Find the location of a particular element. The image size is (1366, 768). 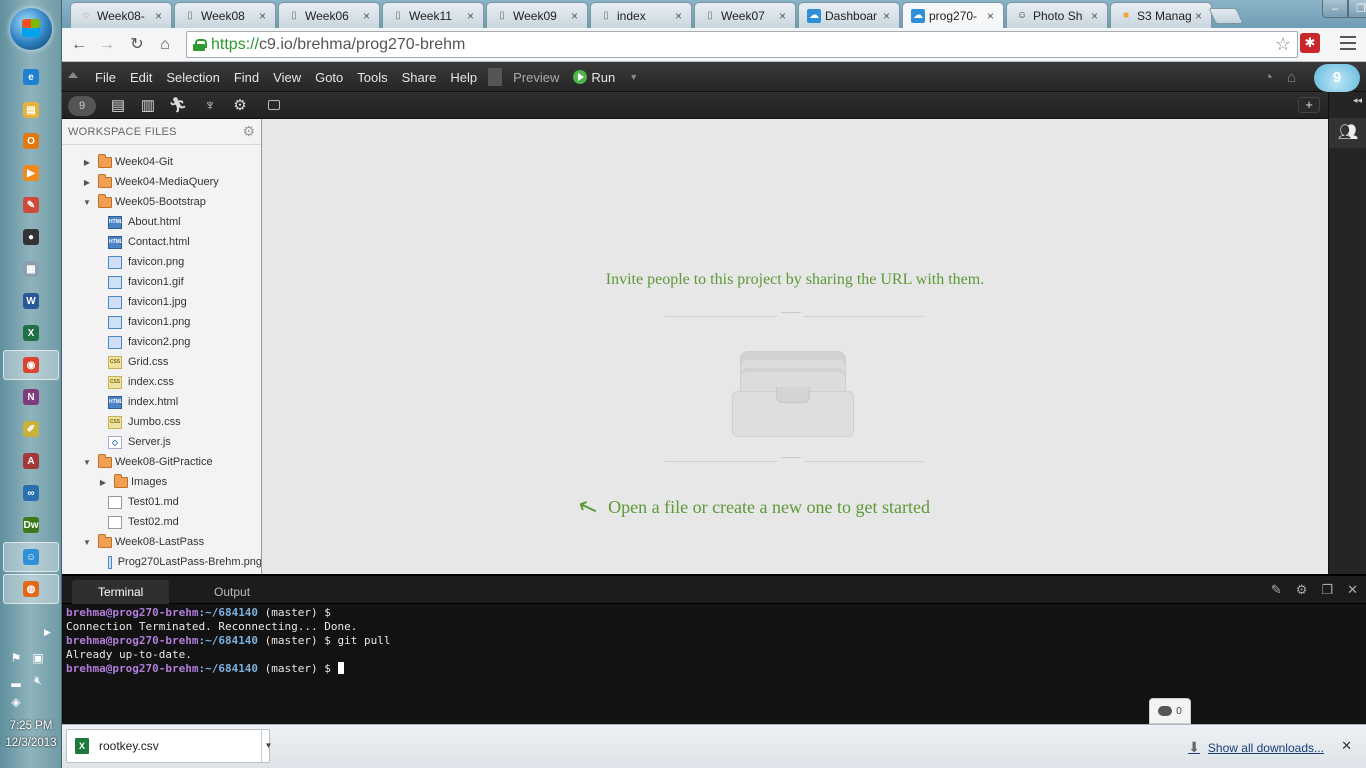

run-button: Run is located at coordinates (594, 77).